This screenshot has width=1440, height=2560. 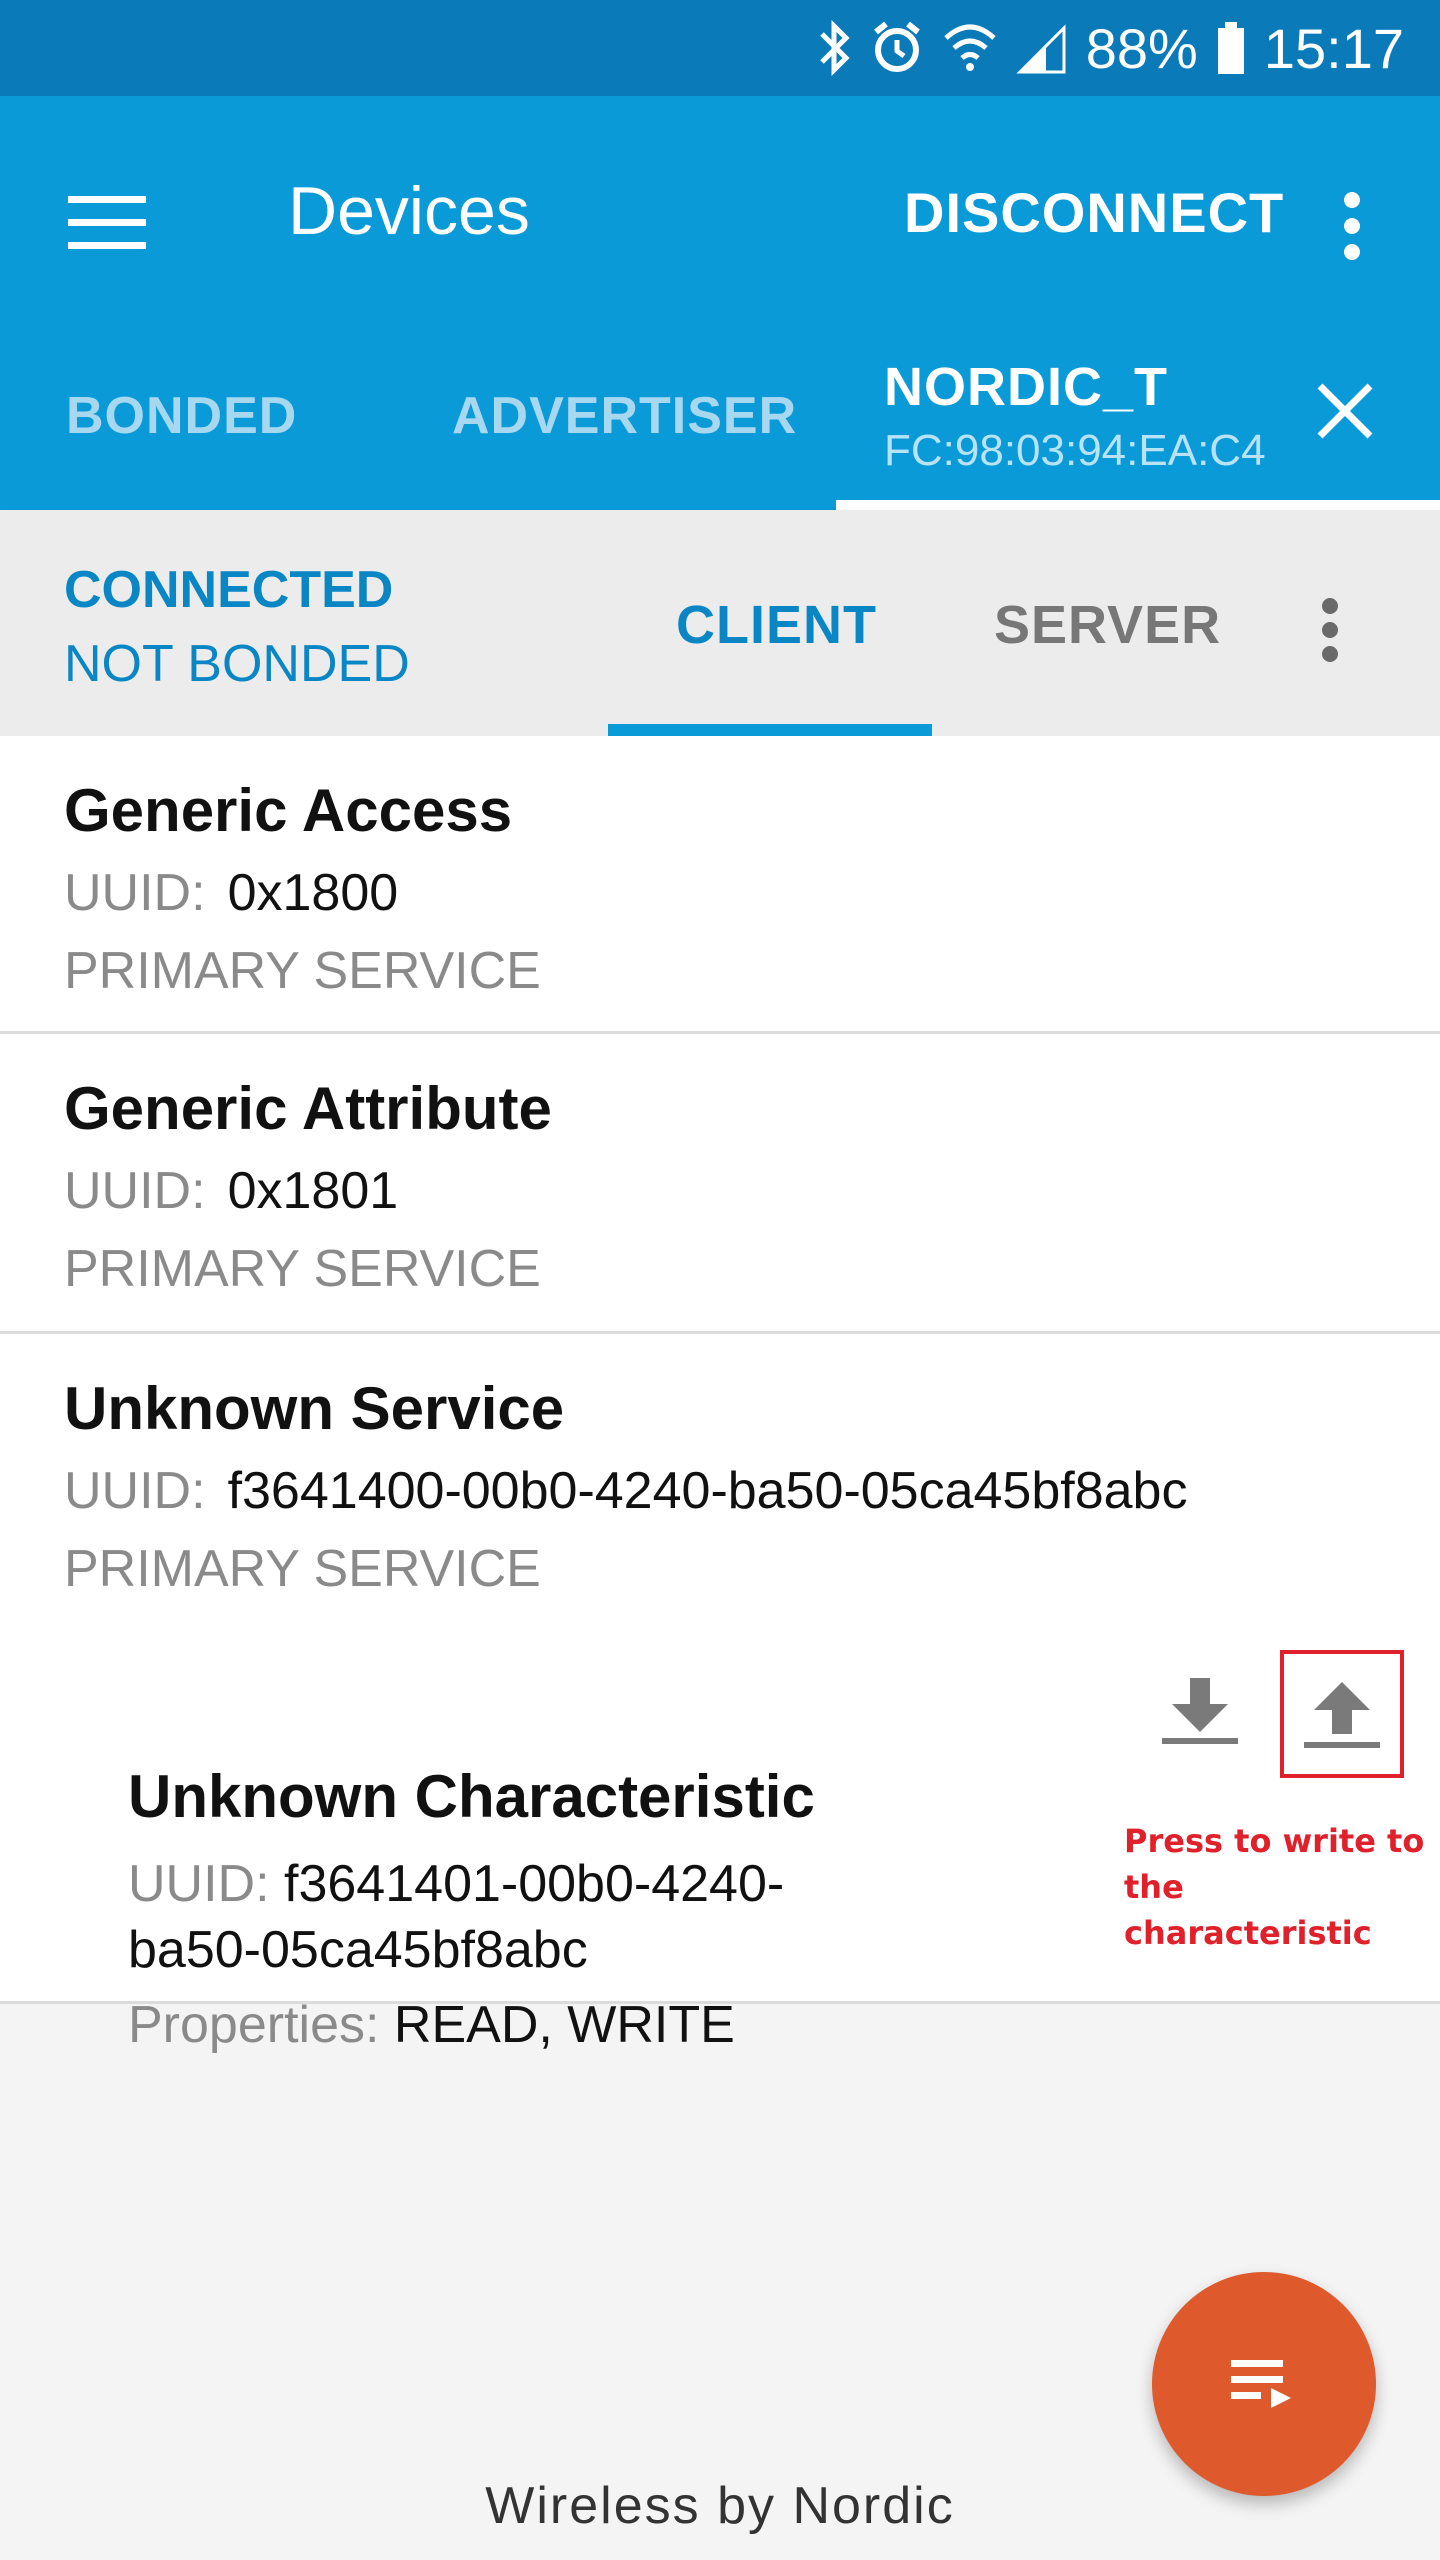 I want to click on service-name: Unknown Service, so click(x=314, y=1408).